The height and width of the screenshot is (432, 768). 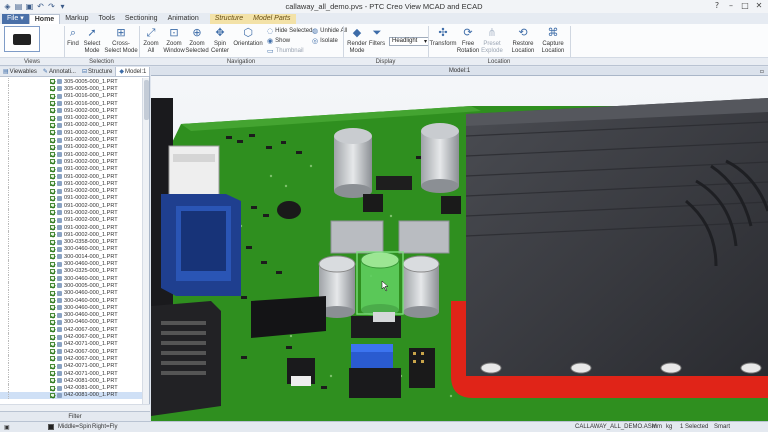 I want to click on cross-select-mode-button: ⊞ Cross-Select Mode, so click(x=121, y=40).